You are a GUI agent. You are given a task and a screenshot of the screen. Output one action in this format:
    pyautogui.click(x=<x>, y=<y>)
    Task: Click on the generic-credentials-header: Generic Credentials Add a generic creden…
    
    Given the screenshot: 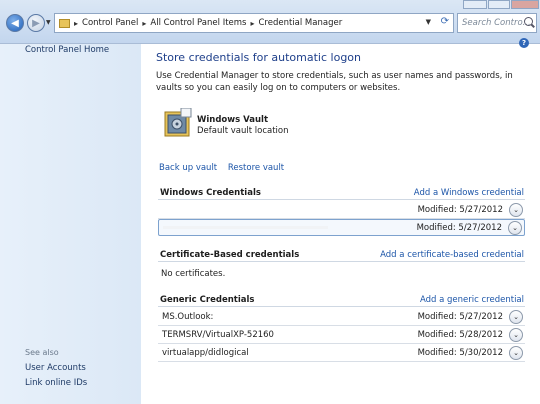 What is the action you would take?
    pyautogui.click(x=341, y=300)
    